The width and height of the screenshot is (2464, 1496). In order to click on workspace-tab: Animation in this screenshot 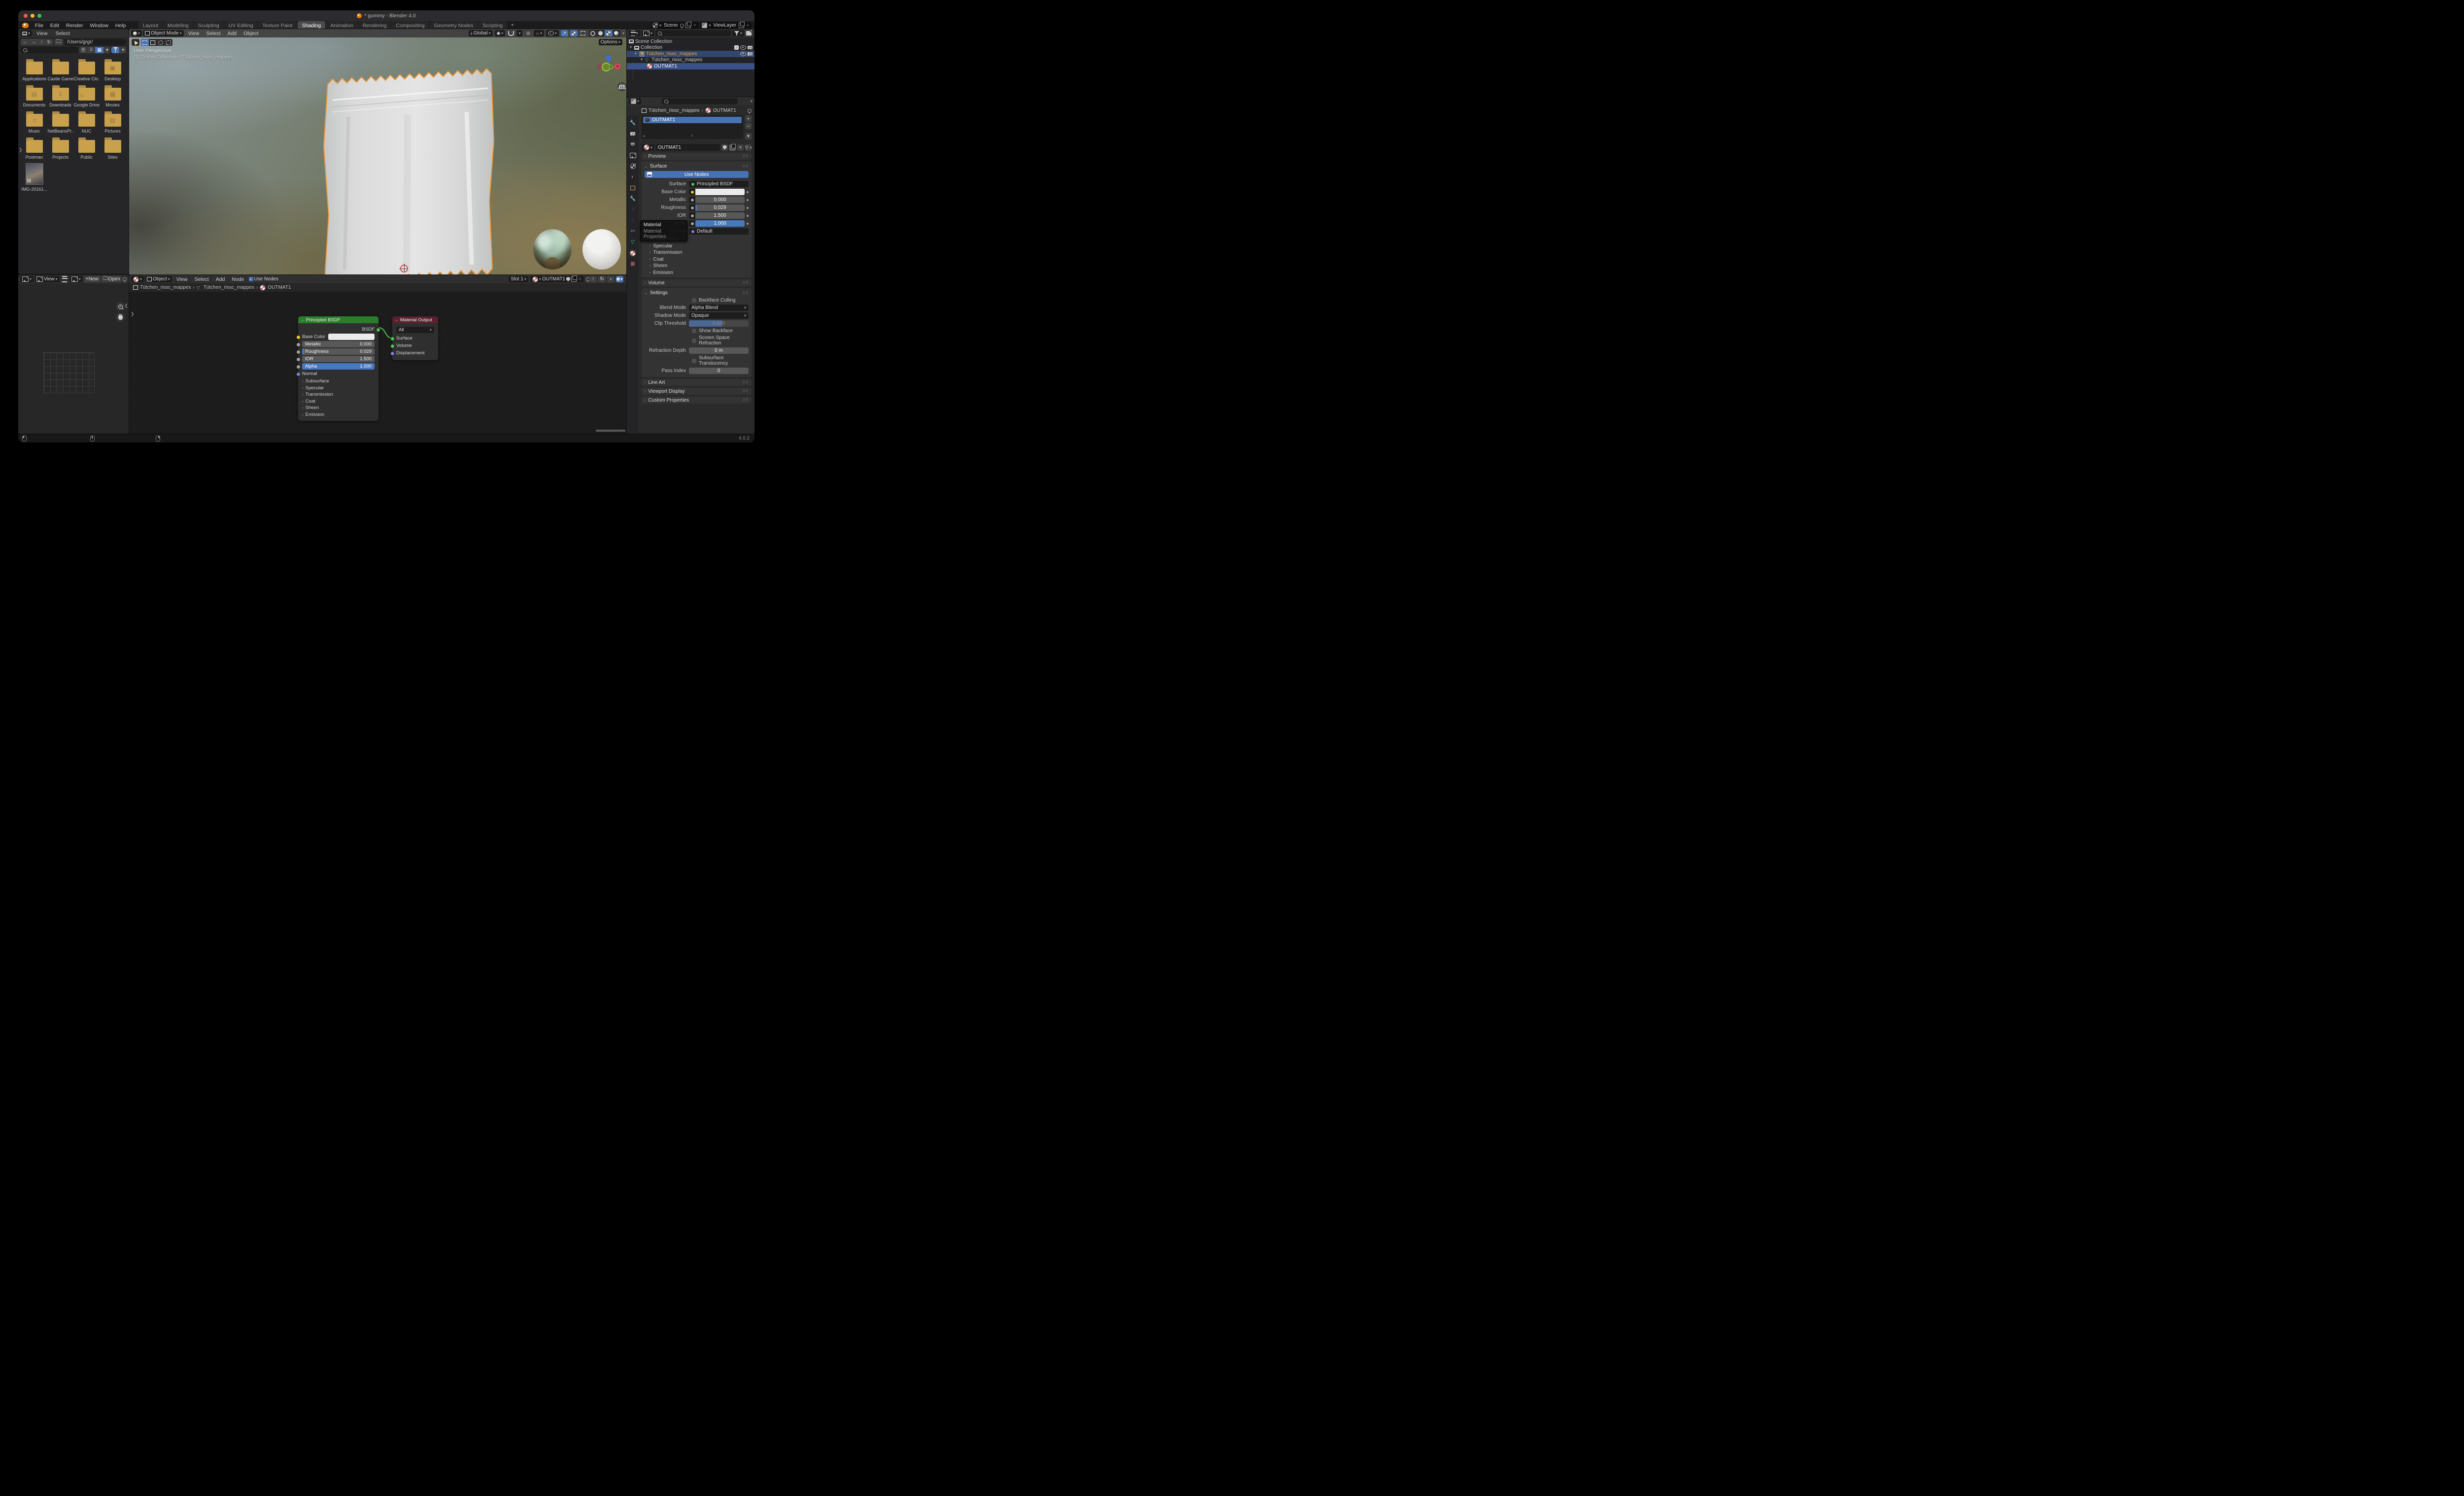, I will do `click(342, 25)`.